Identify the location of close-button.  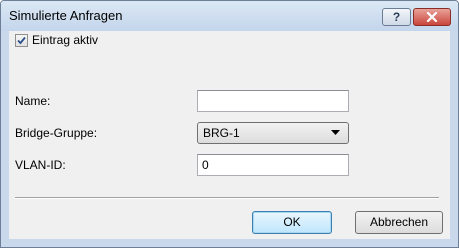
(432, 17).